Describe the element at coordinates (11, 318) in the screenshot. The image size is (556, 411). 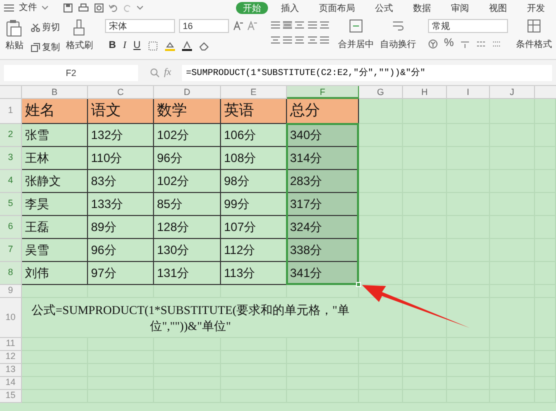
I see `row-header: 10` at that location.